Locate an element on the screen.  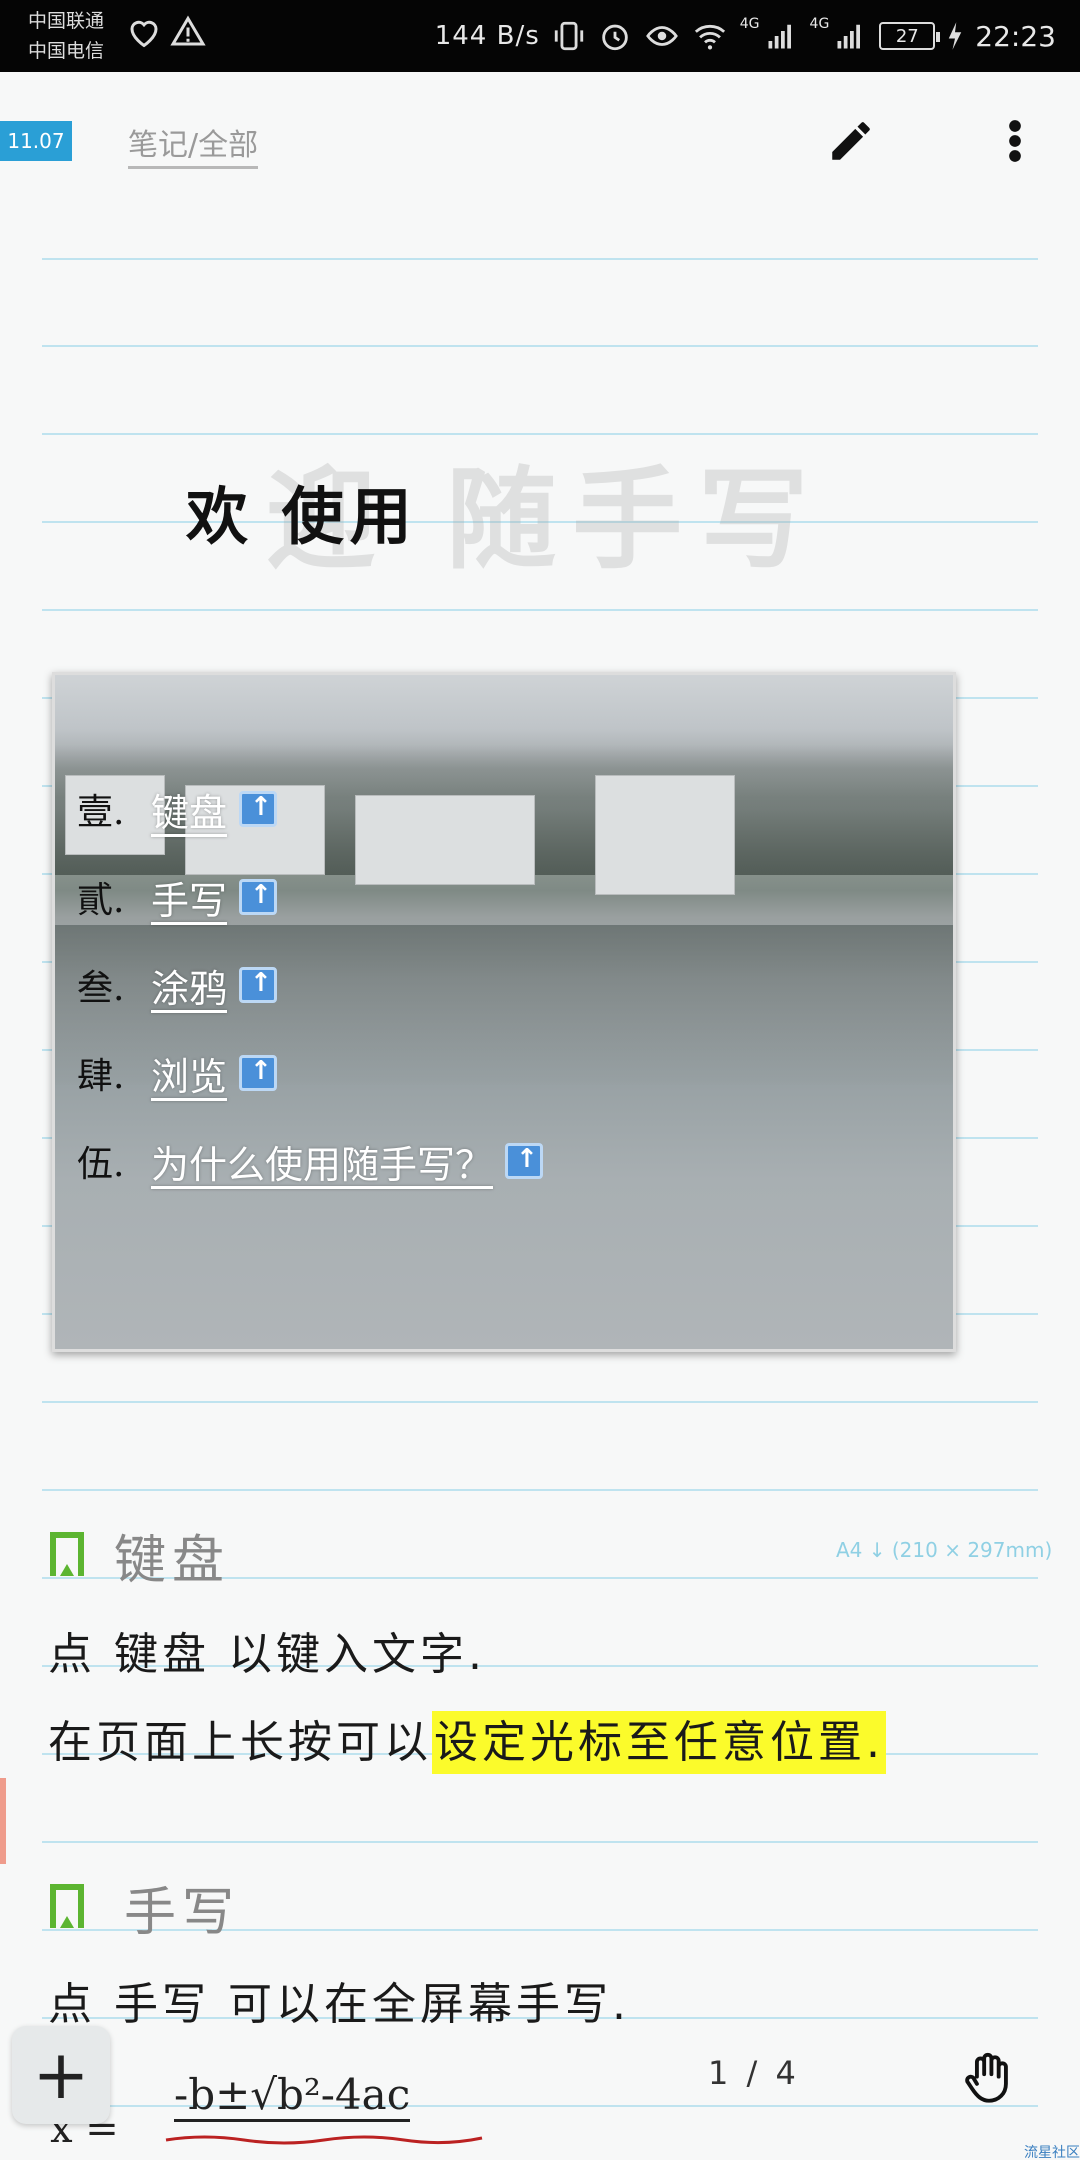
menu-item-number: 叁. is located at coordinates (101, 988).